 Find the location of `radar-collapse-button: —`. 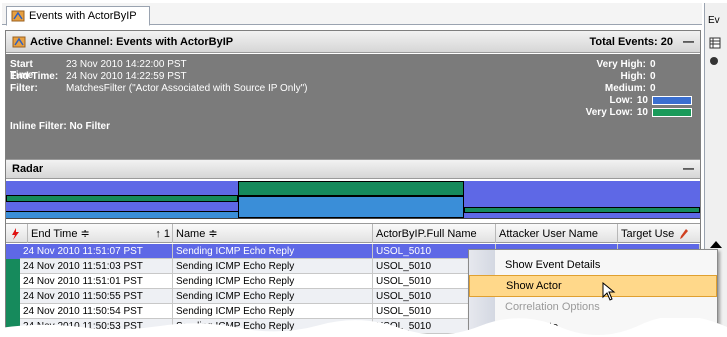

radar-collapse-button: — is located at coordinates (688, 169).